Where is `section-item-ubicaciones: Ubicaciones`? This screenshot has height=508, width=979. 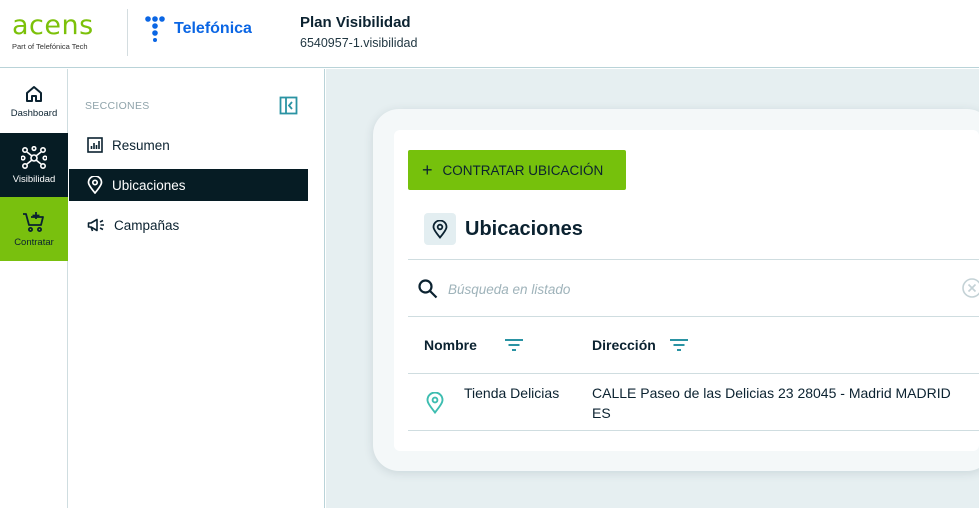 section-item-ubicaciones: Ubicaciones is located at coordinates (188, 185).